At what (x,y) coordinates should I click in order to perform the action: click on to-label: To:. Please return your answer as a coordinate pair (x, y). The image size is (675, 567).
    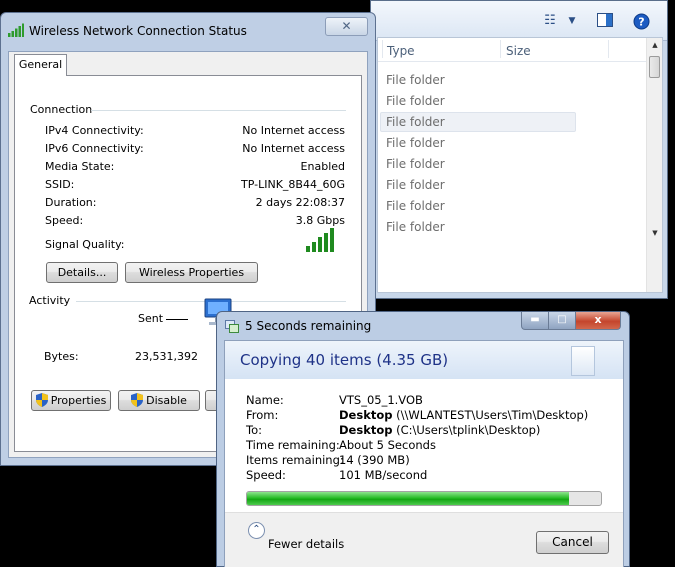
    Looking at the image, I should click on (254, 430).